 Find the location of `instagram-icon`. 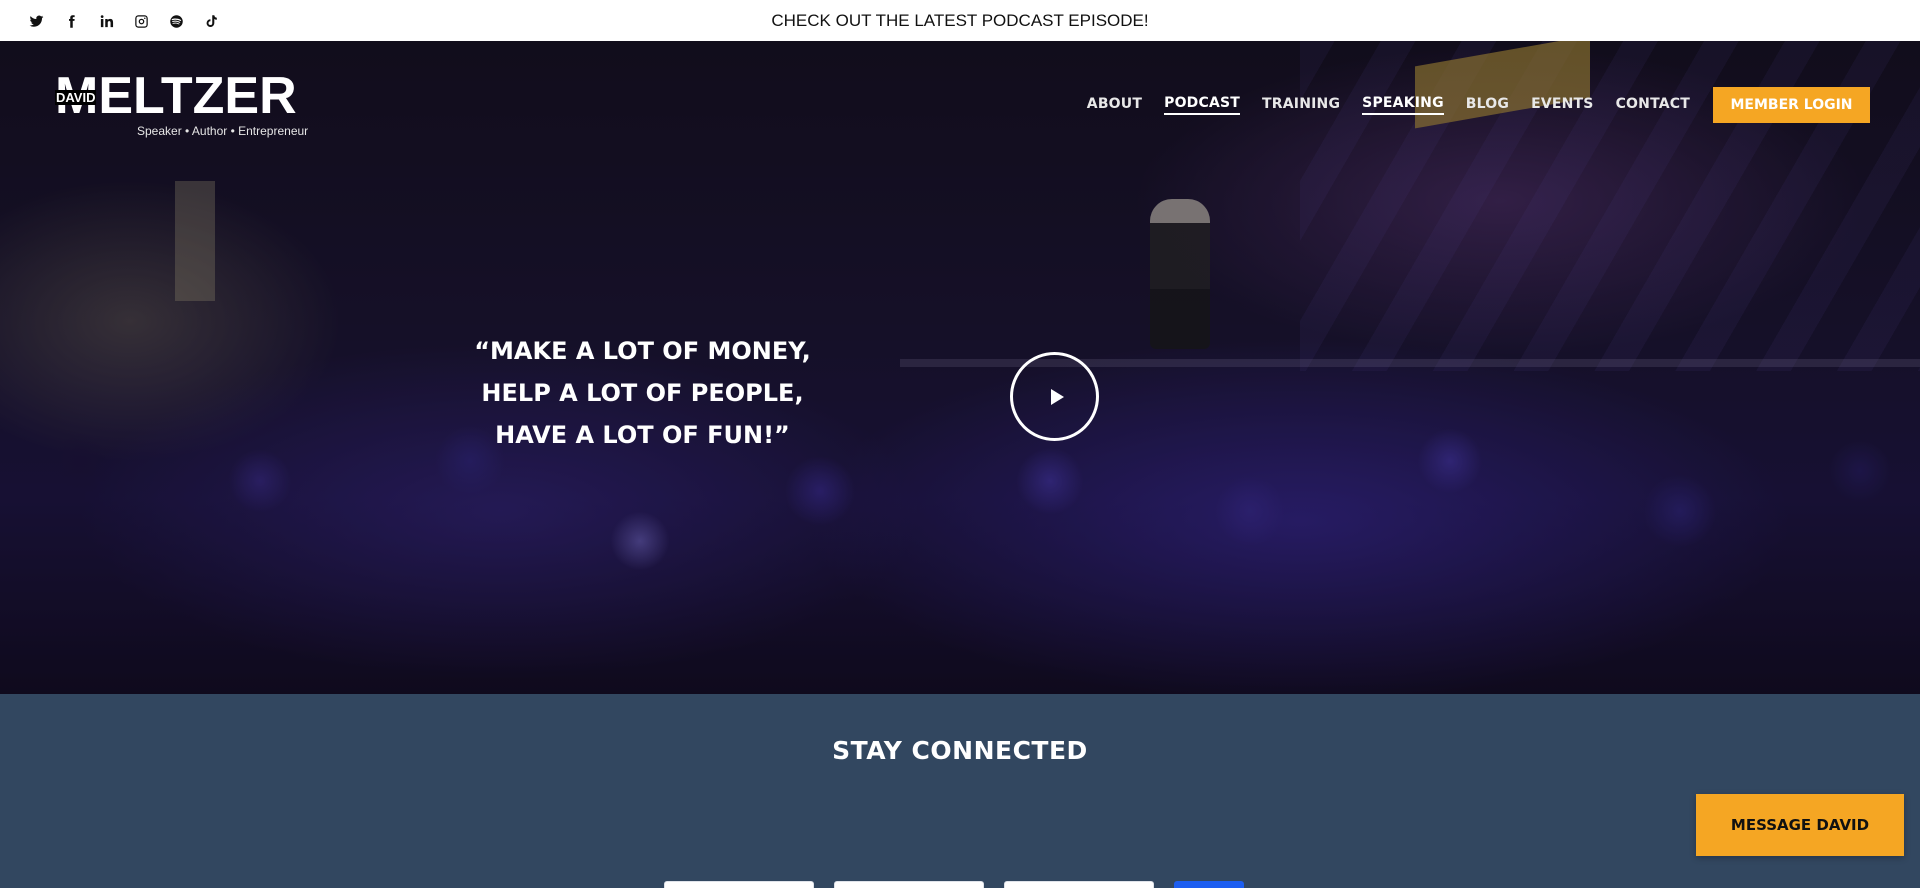

instagram-icon is located at coordinates (141, 21).